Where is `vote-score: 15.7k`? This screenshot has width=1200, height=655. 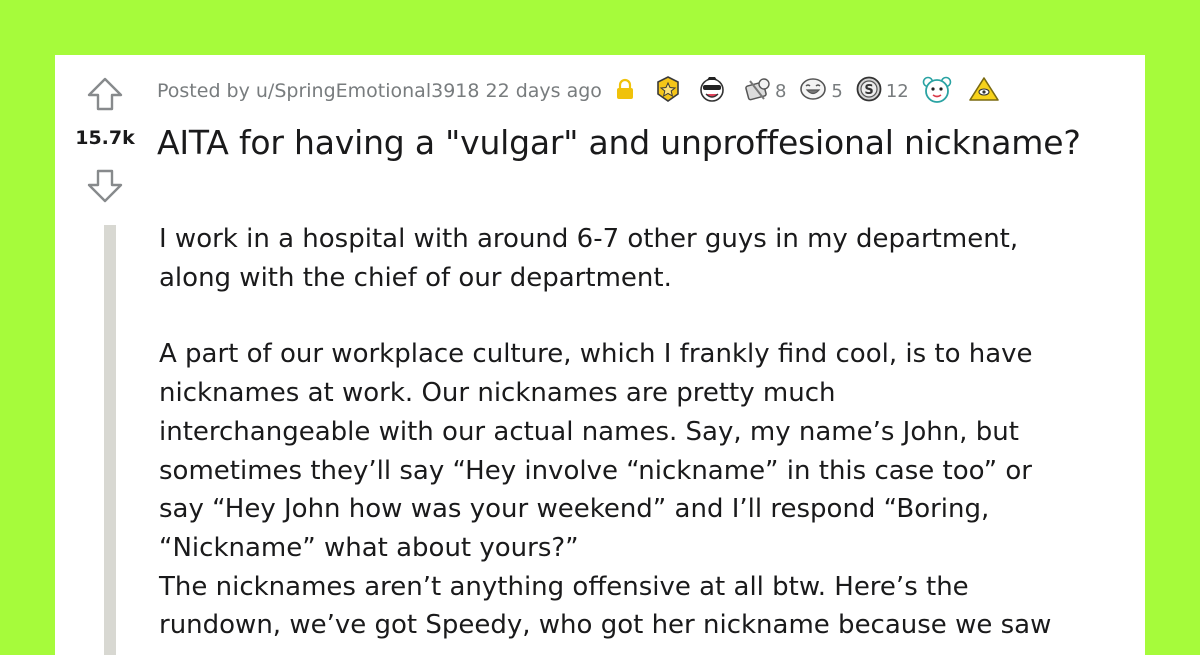
vote-score: 15.7k is located at coordinates (105, 138).